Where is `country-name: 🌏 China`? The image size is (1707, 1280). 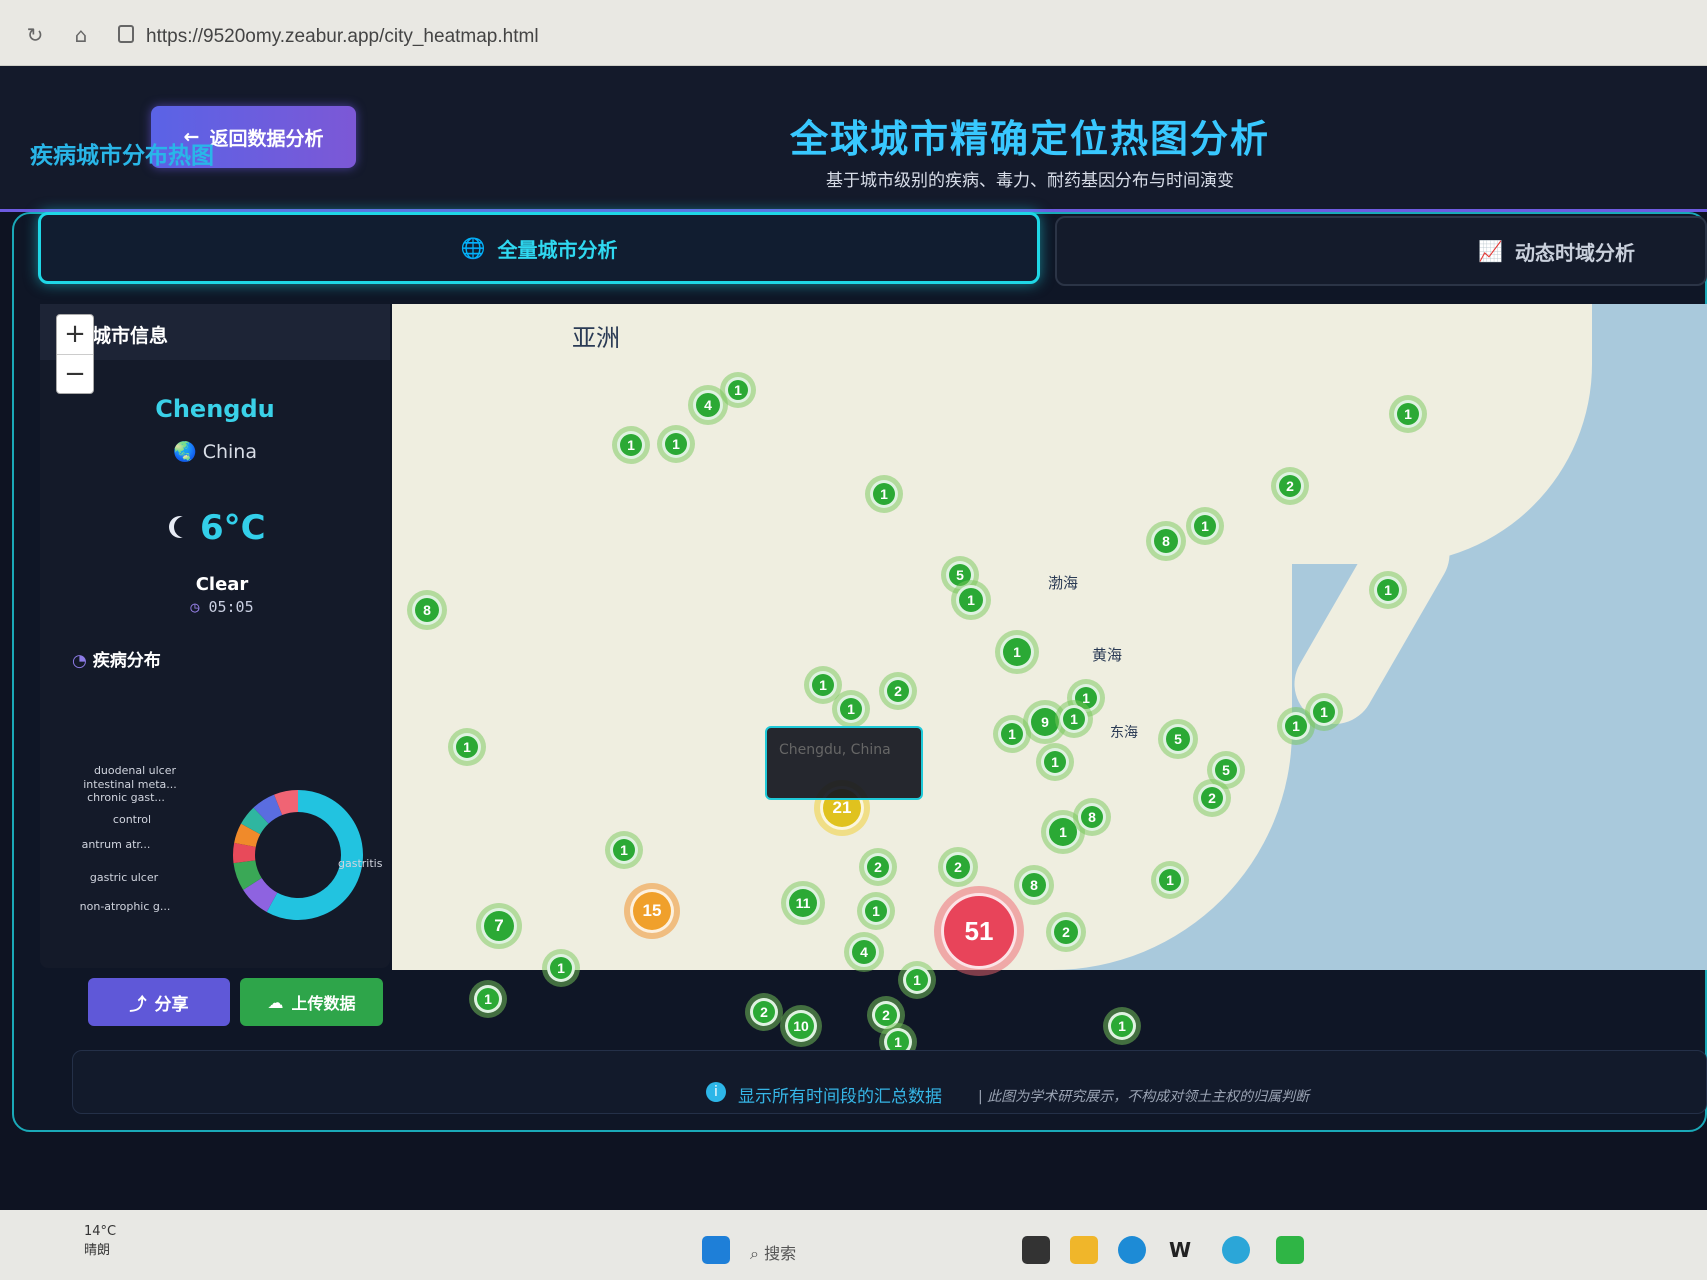 country-name: 🌏 China is located at coordinates (215, 451).